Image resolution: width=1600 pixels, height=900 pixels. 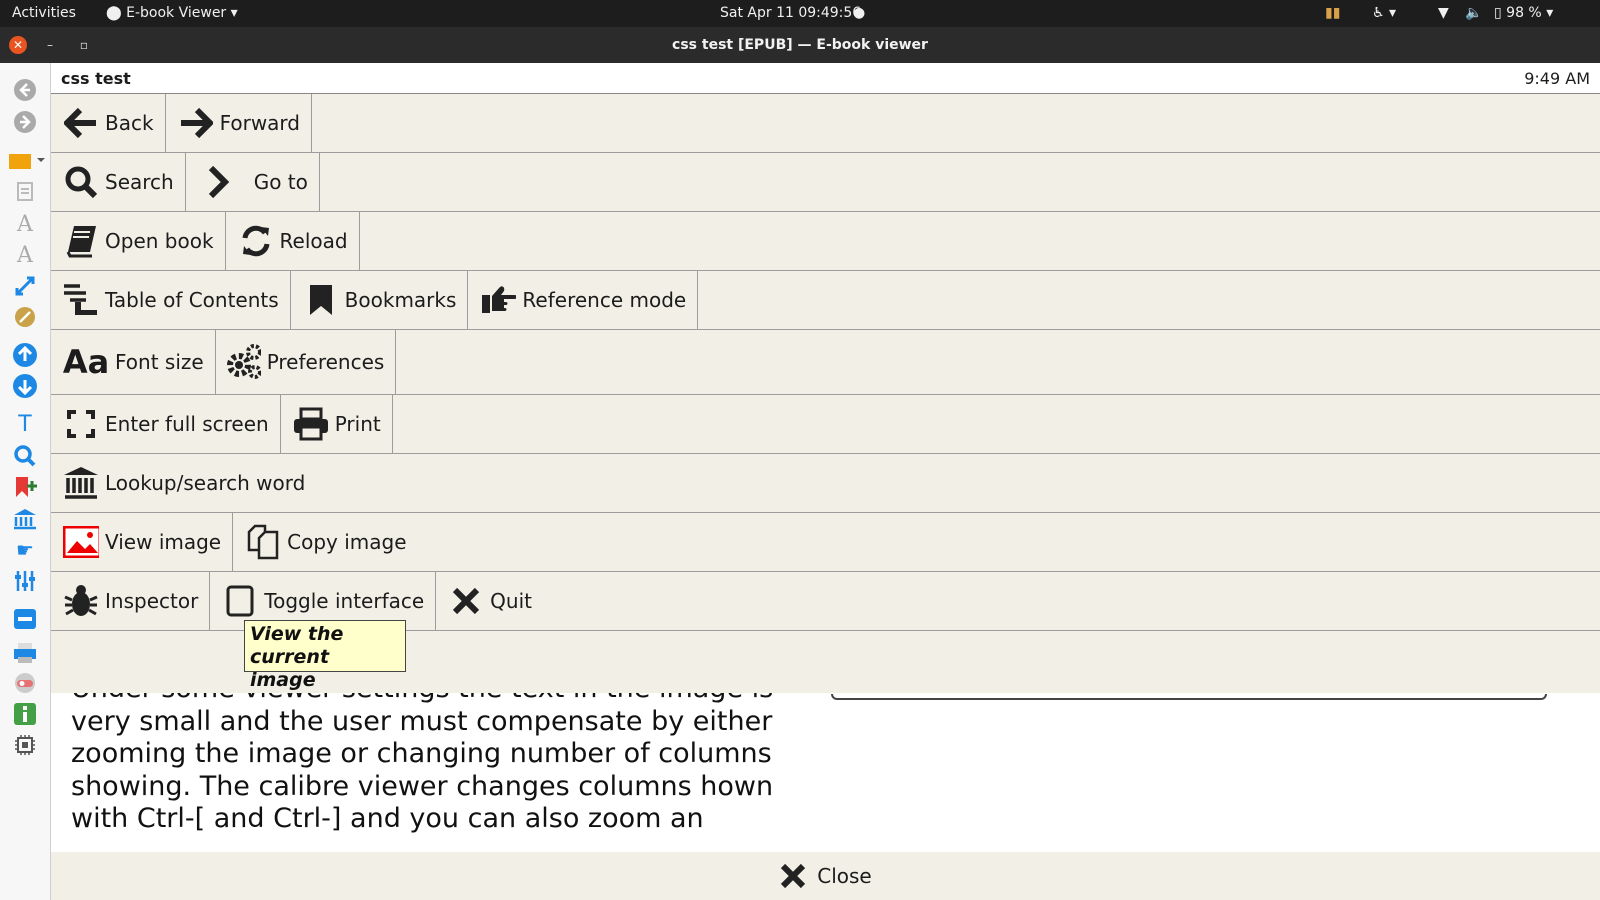 I want to click on tooltip-line: View the, so click(x=297, y=634).